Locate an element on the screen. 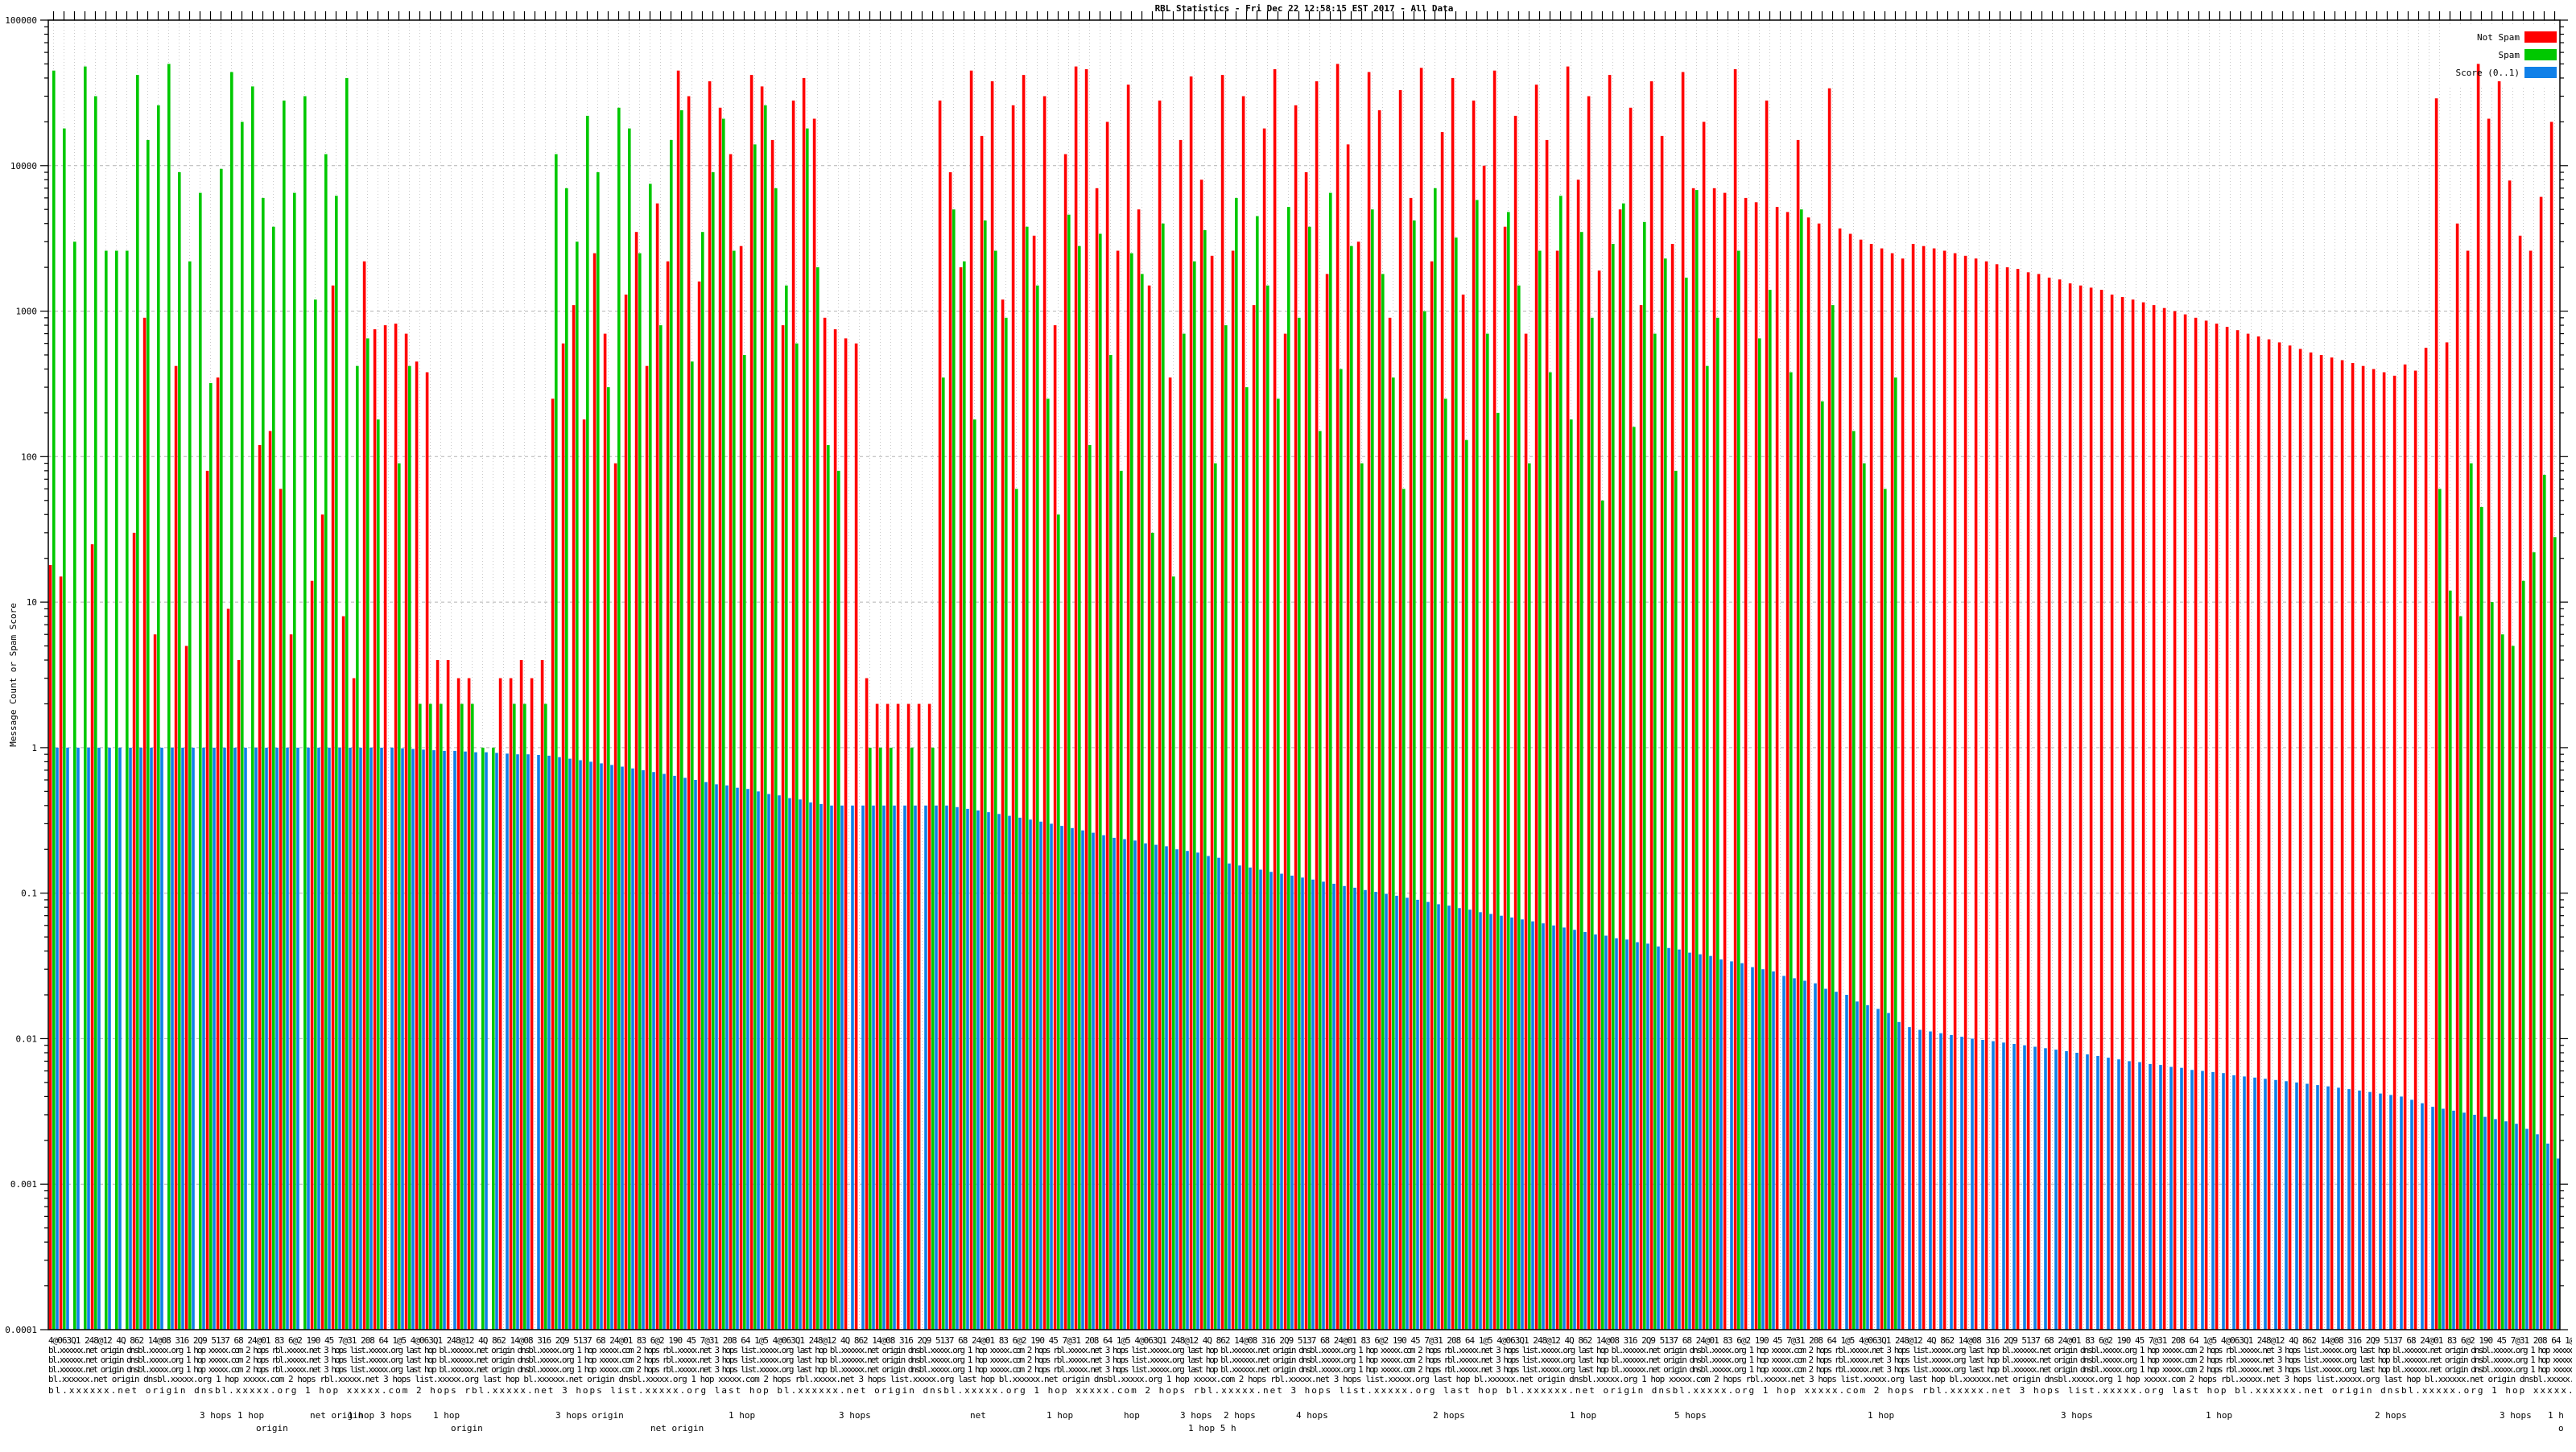  svg-text: 1000 is located at coordinates (27, 312).